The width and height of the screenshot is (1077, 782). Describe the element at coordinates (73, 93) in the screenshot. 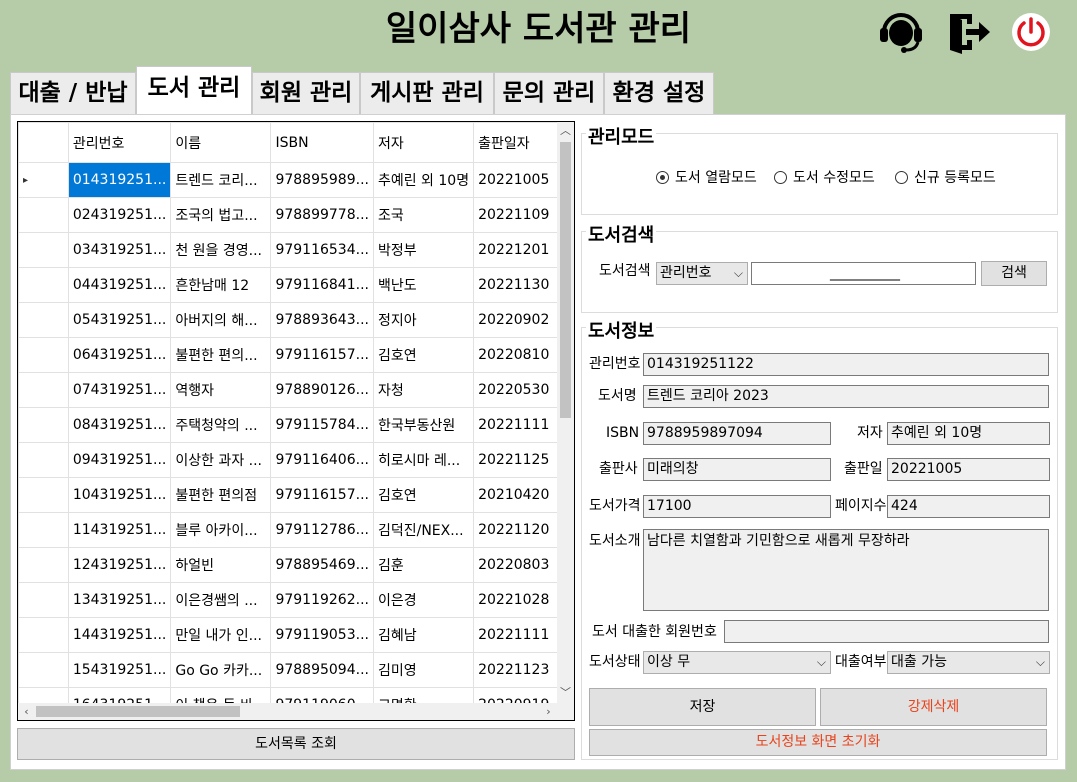

I see `tab-loan-return: 대출 / 반납` at that location.